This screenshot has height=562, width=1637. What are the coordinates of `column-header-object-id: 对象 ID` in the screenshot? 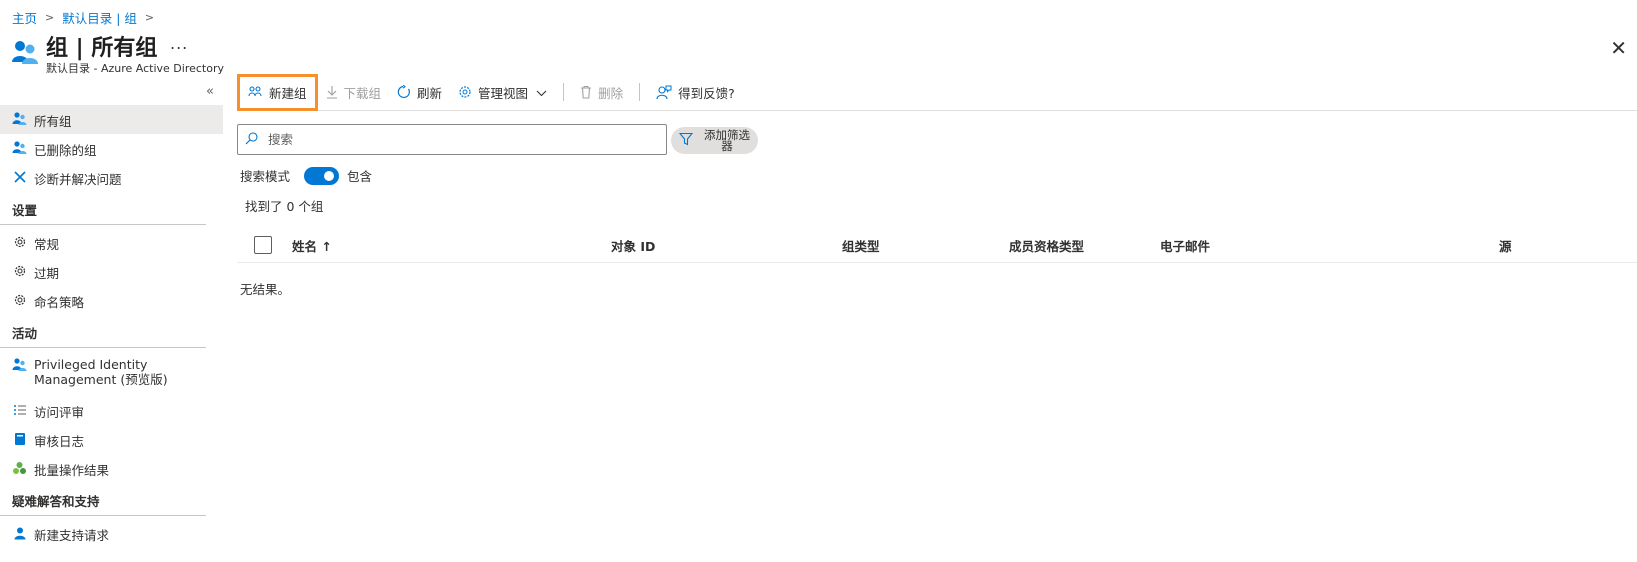 It's located at (633, 245).